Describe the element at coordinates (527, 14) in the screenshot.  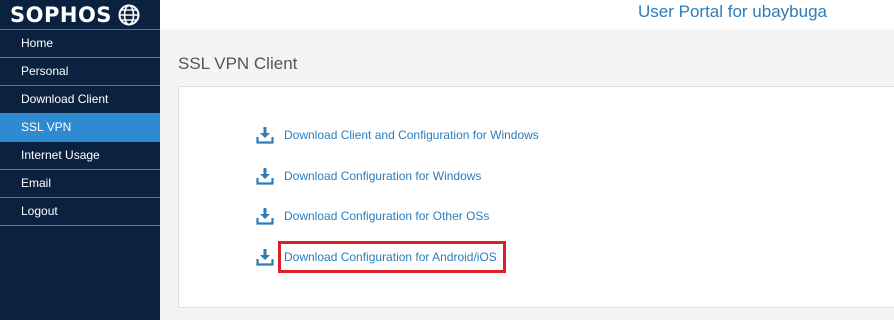
I see `top-bar: User Portal for ubaybuga` at that location.